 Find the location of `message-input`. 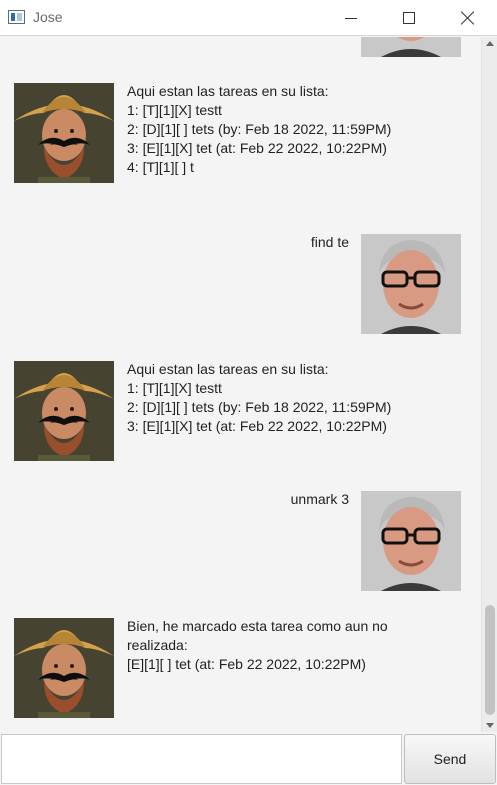

message-input is located at coordinates (201, 759).